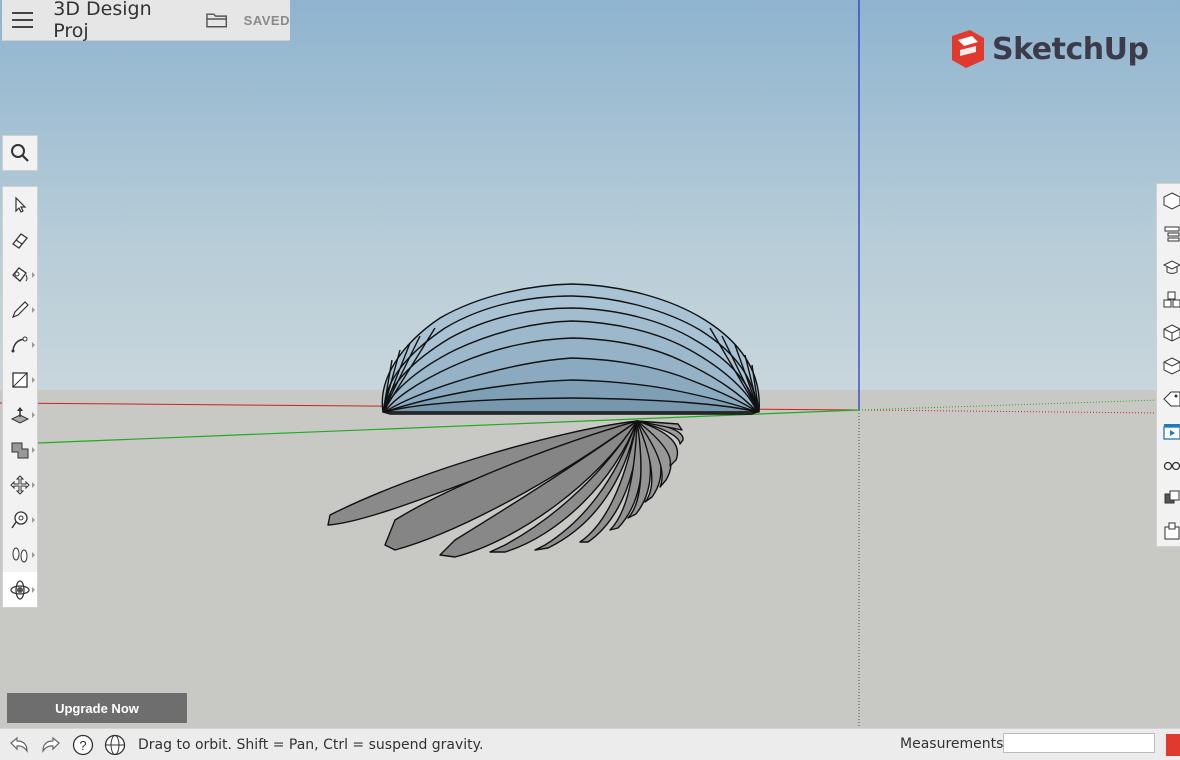 Image resolution: width=1180 pixels, height=760 pixels. I want to click on scenes-button, so click(1168, 431).